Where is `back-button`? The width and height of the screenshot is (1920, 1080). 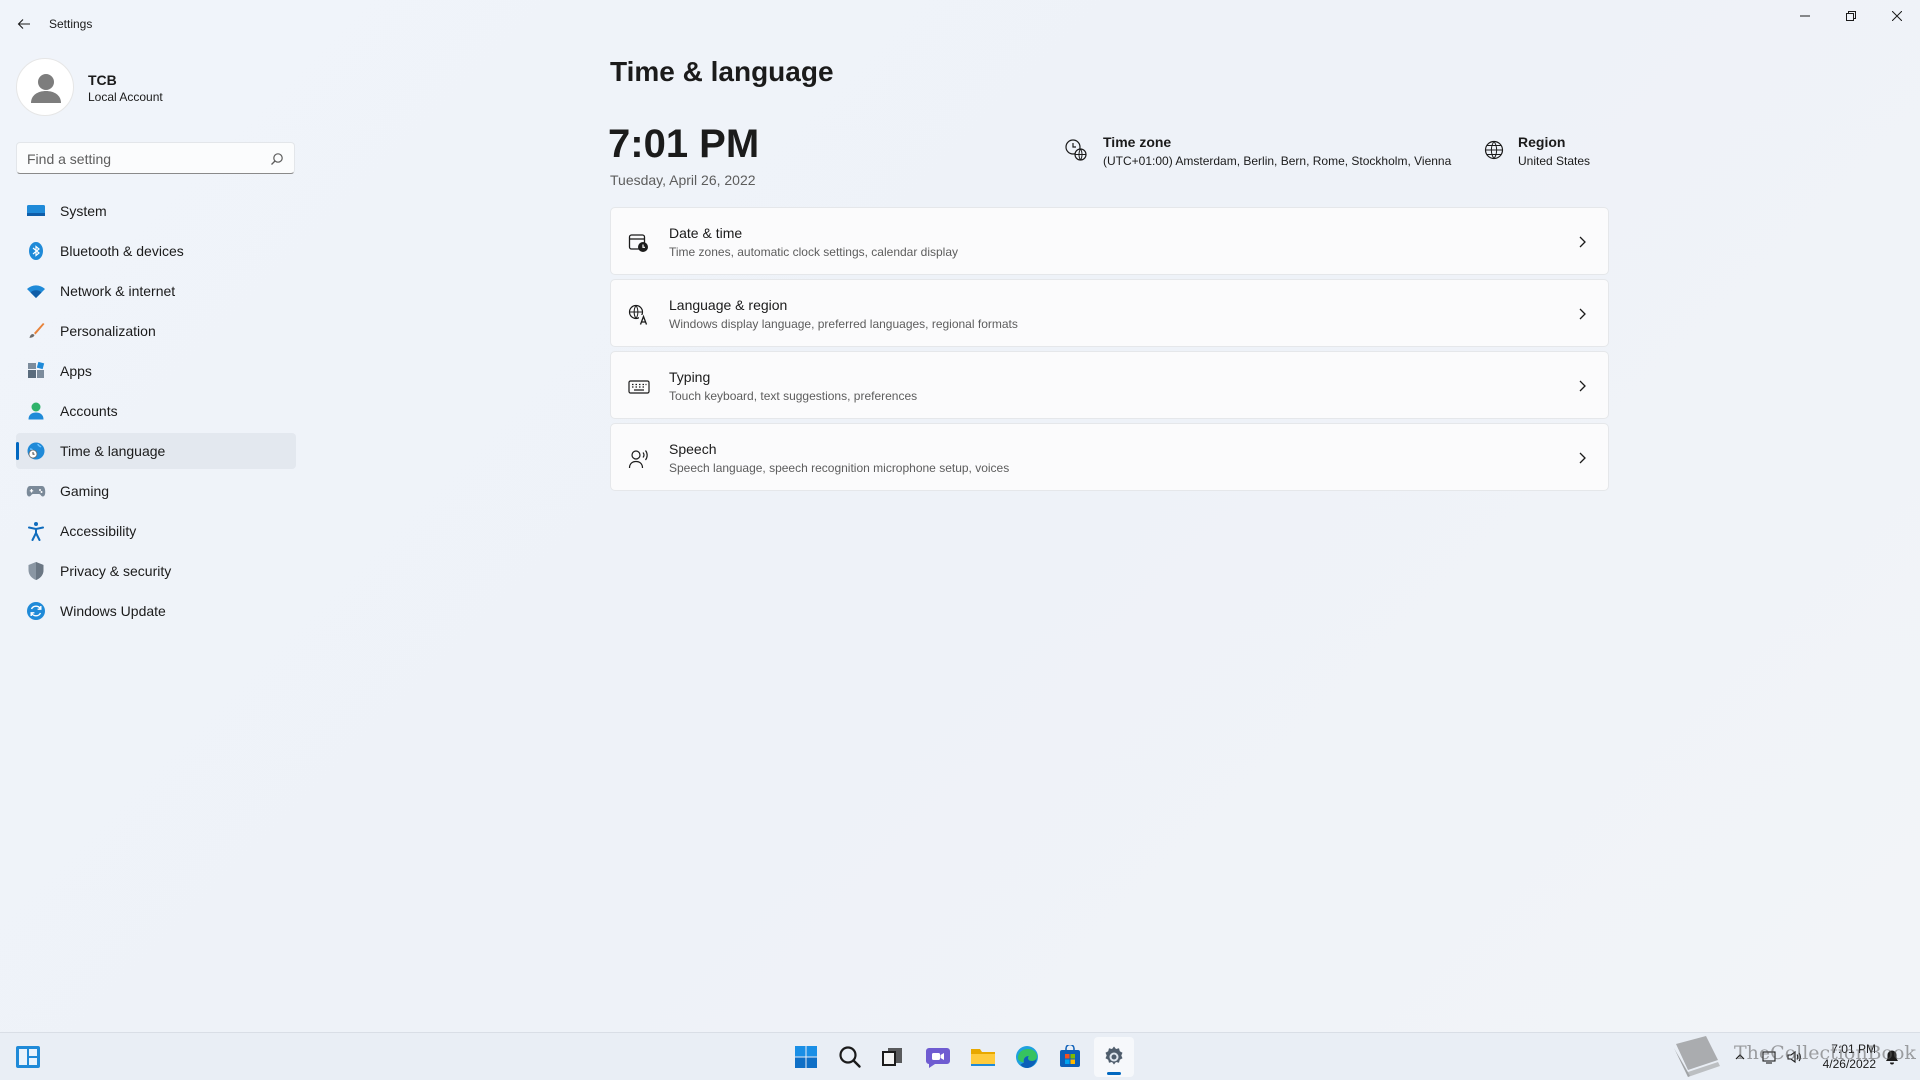 back-button is located at coordinates (24, 24).